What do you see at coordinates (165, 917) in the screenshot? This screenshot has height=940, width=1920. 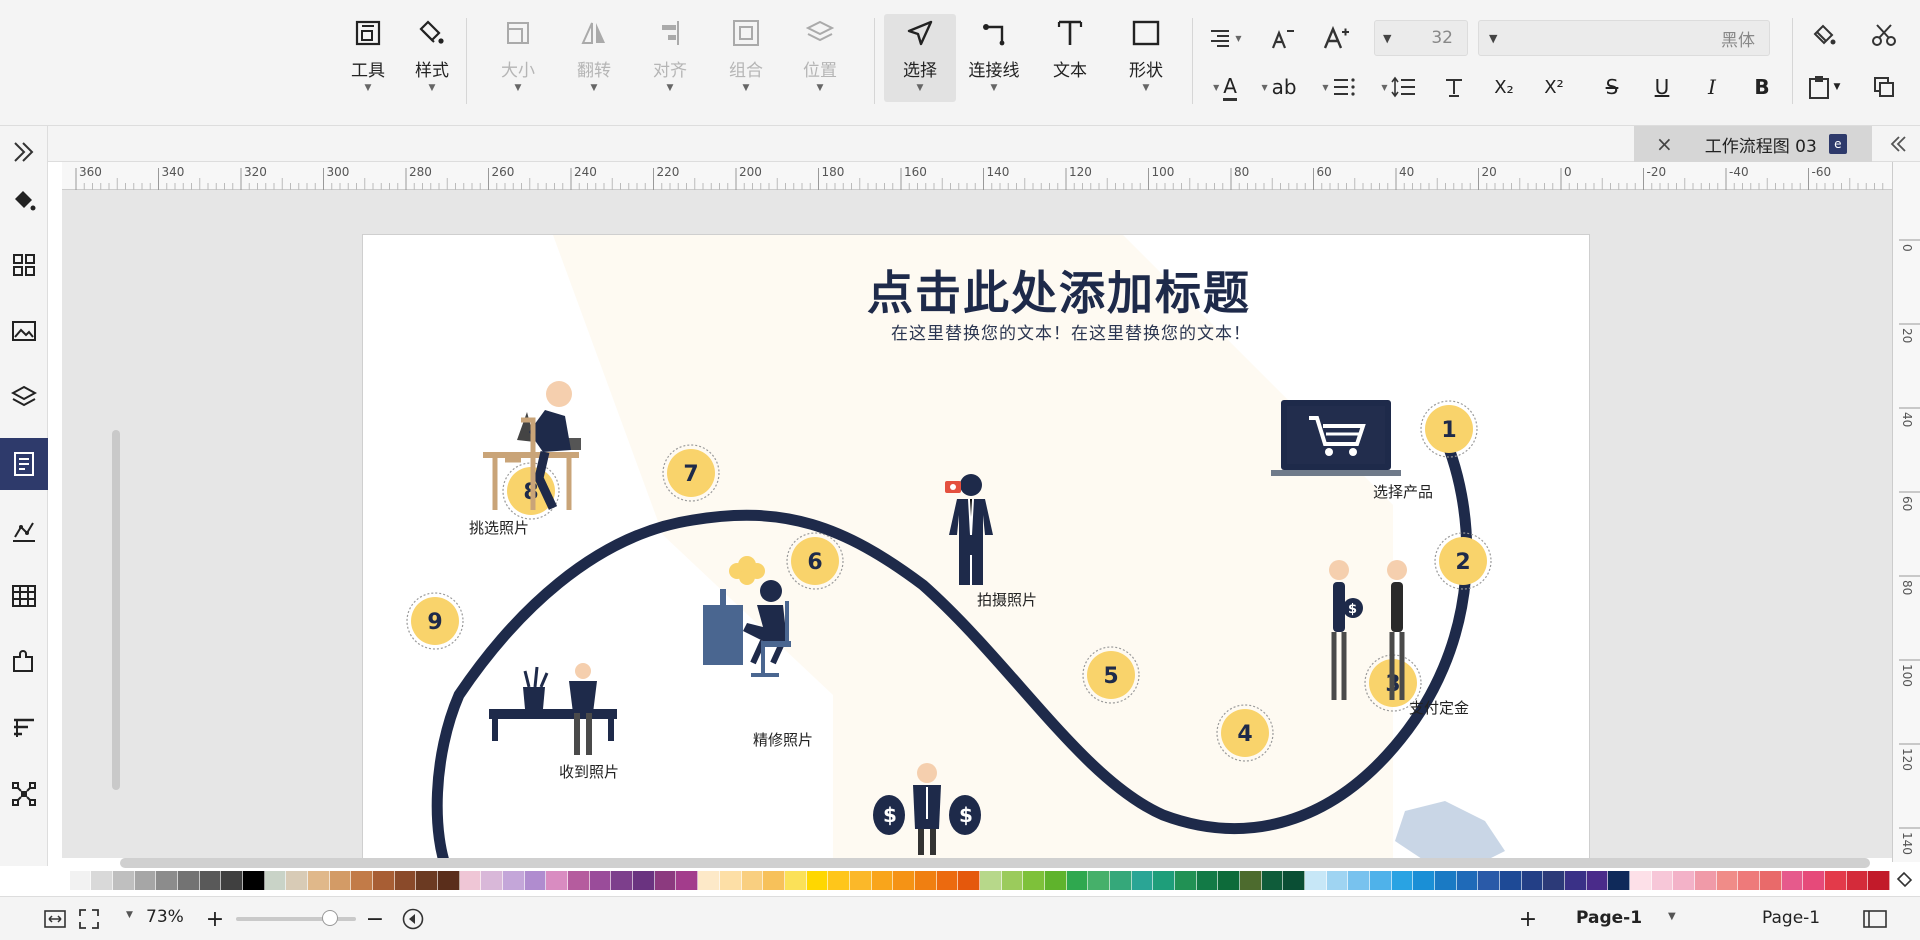 I see `zoom-level: 73%` at bounding box center [165, 917].